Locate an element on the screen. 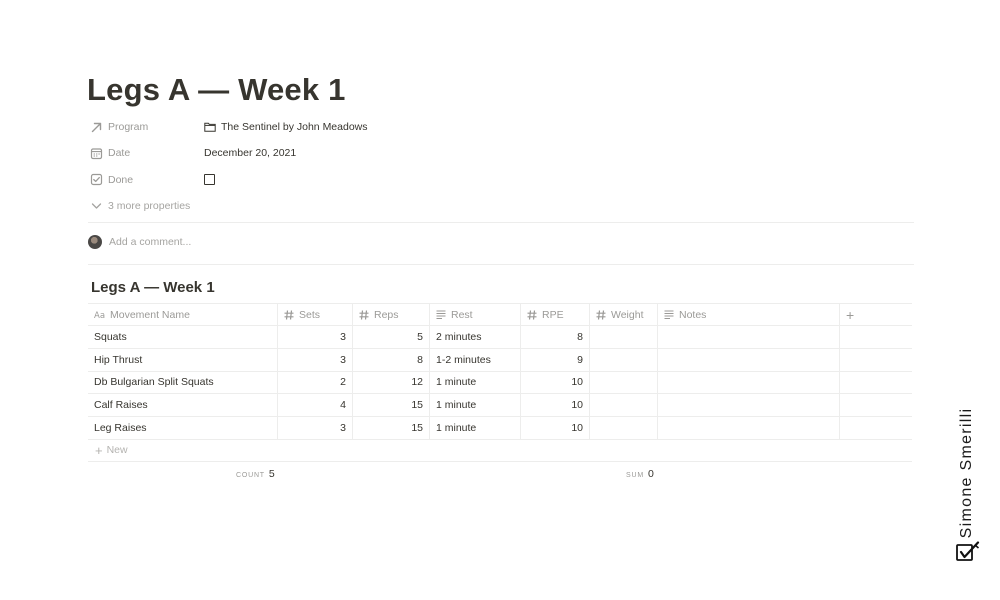  cell-reps: 12 is located at coordinates (391, 382).